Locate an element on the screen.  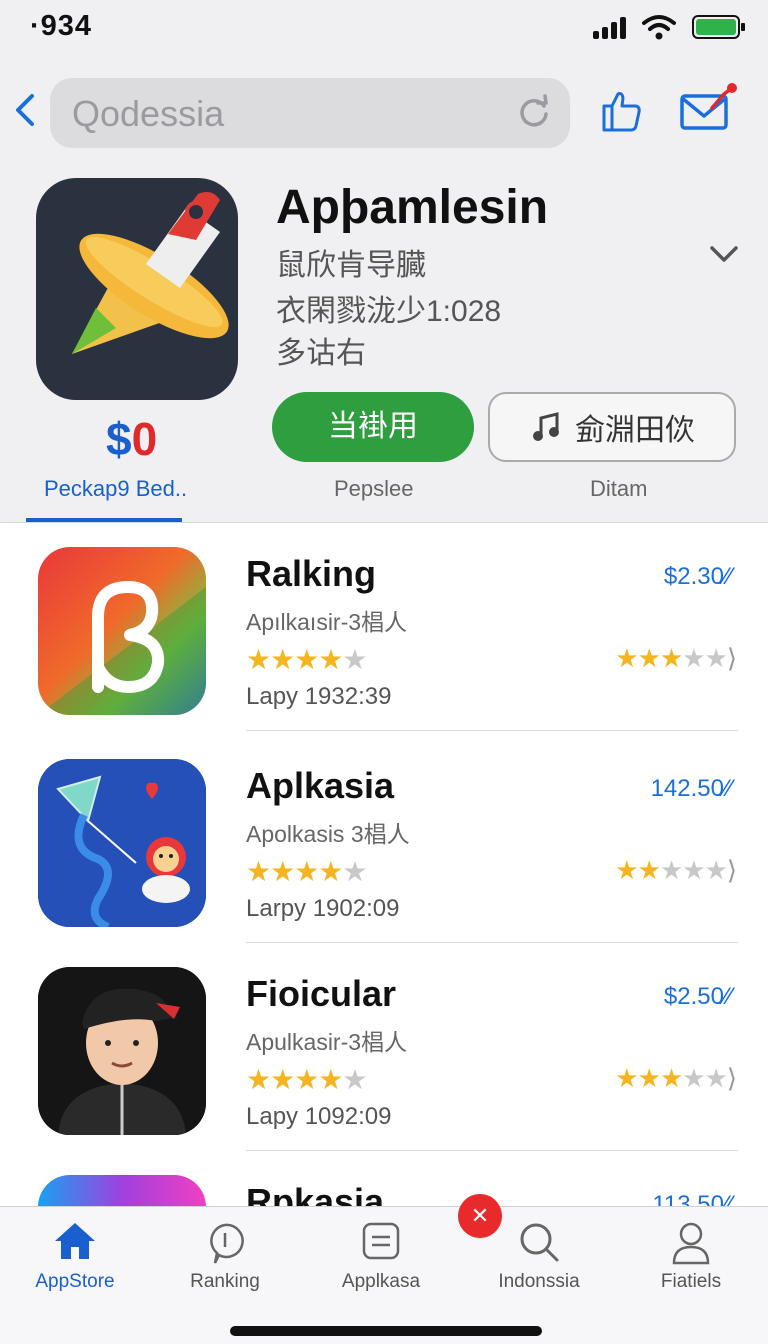
app-price: 142.50∕∕ is located at coordinates (691, 789).